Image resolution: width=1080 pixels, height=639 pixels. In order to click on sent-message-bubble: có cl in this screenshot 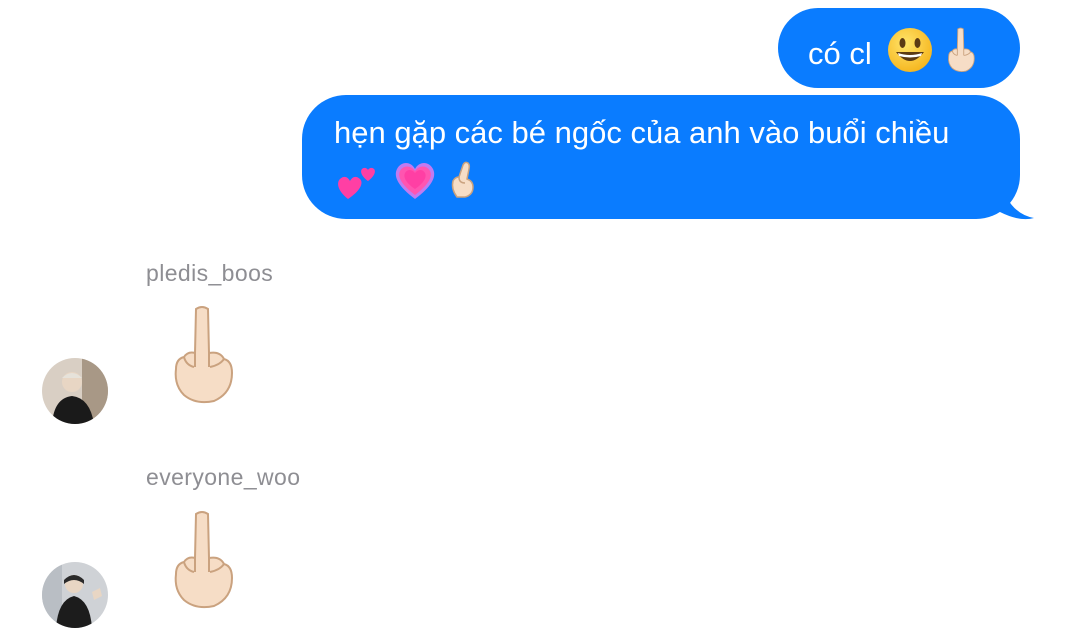, I will do `click(899, 48)`.